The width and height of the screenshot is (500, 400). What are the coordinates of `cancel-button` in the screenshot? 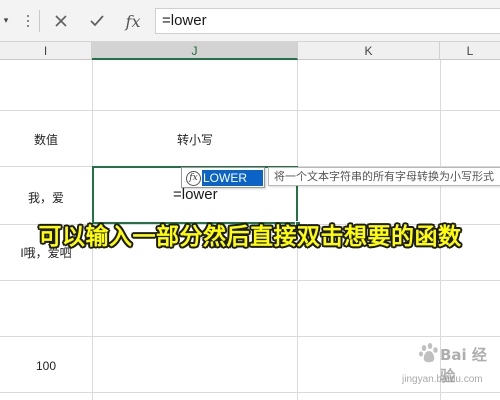 It's located at (61, 21).